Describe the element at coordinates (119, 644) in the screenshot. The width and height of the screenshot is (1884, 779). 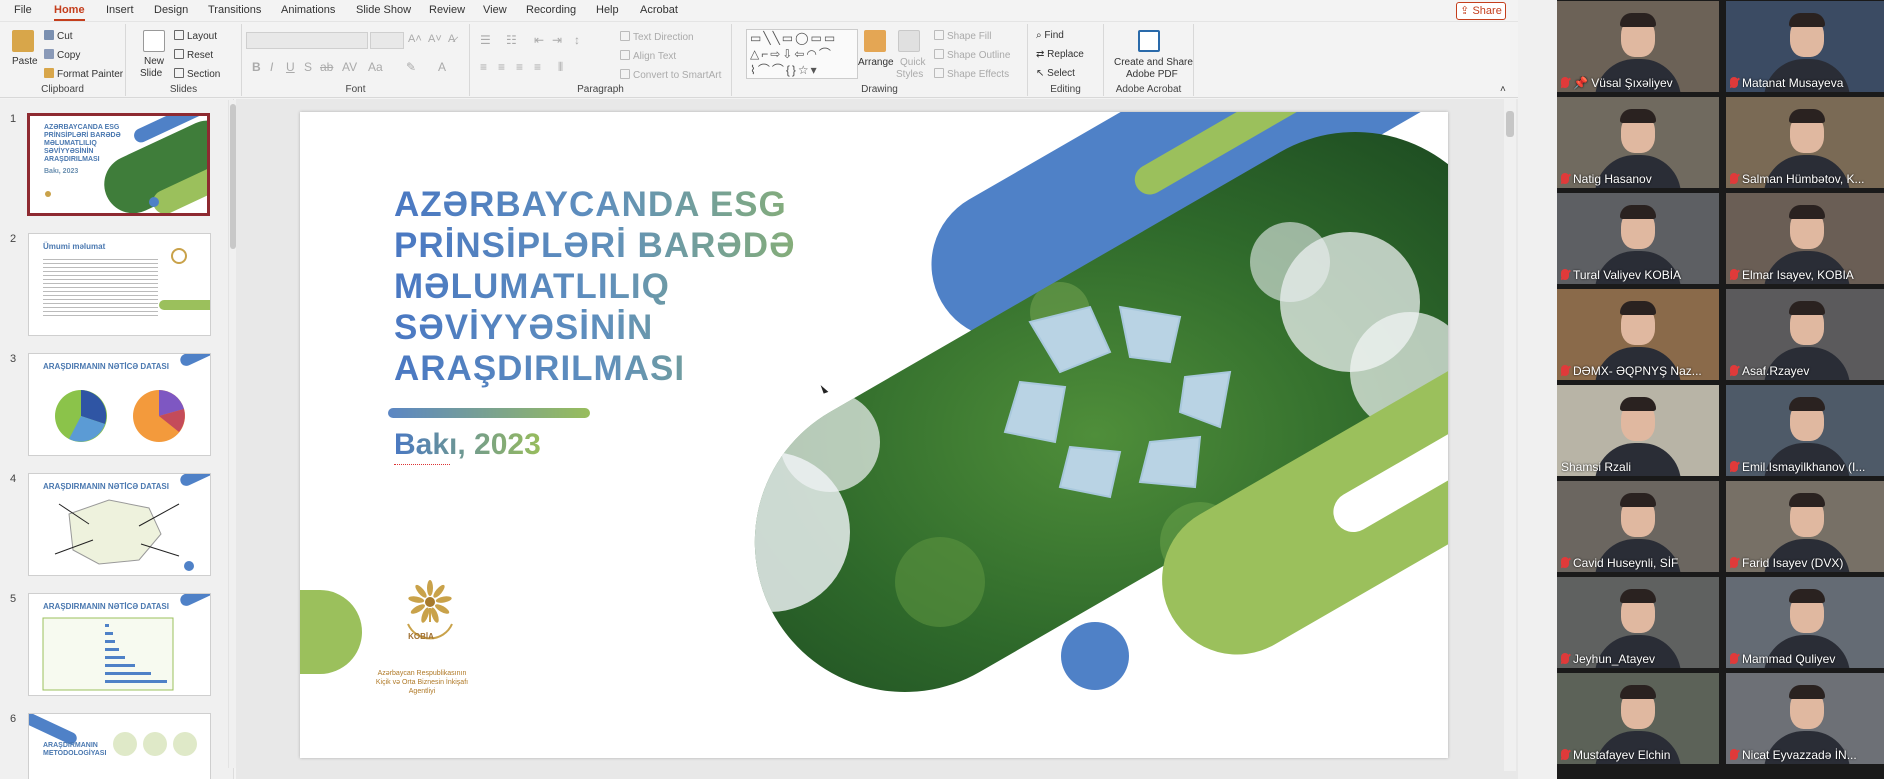
I see `slide-thumbnail-5: ARAŞDIRMANIN NƏTİCƏ DATASI` at that location.